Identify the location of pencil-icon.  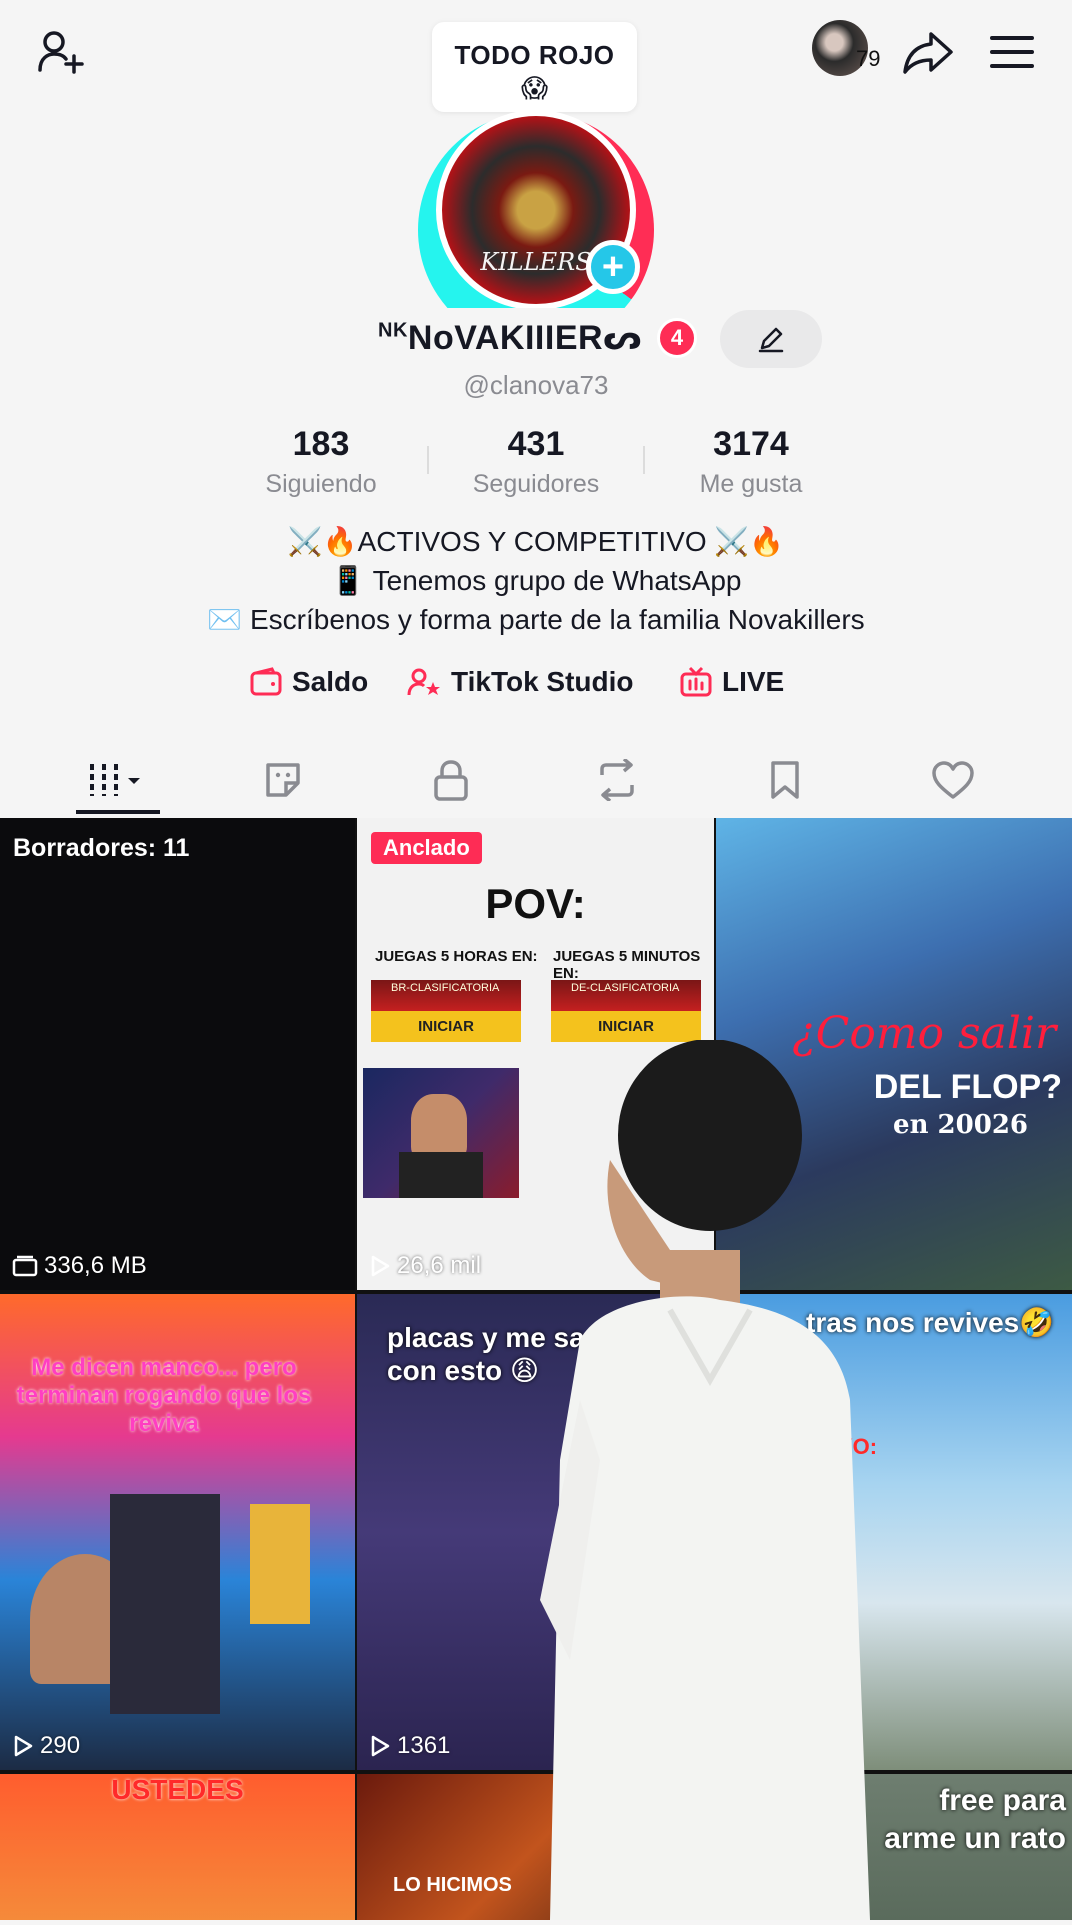
(771, 340).